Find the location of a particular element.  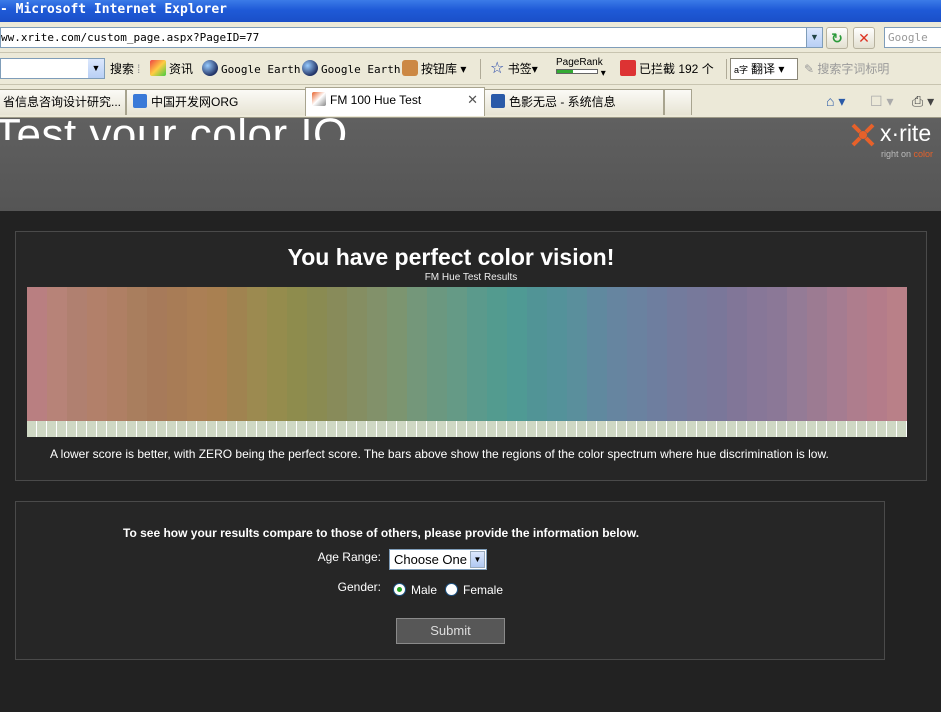

feeds-icon: ☐ ▾ is located at coordinates (881, 101).